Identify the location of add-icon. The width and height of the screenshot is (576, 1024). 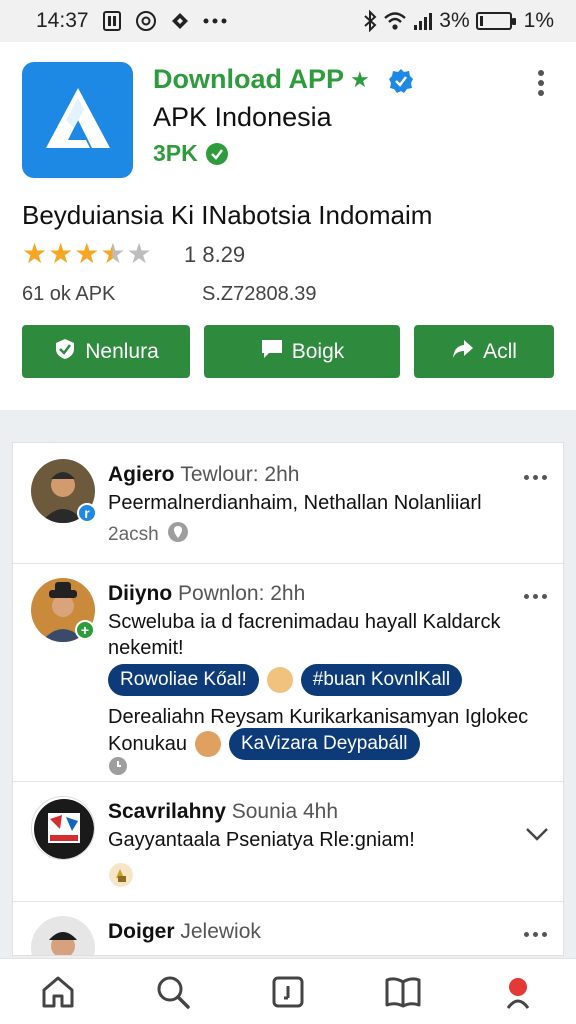
(288, 992).